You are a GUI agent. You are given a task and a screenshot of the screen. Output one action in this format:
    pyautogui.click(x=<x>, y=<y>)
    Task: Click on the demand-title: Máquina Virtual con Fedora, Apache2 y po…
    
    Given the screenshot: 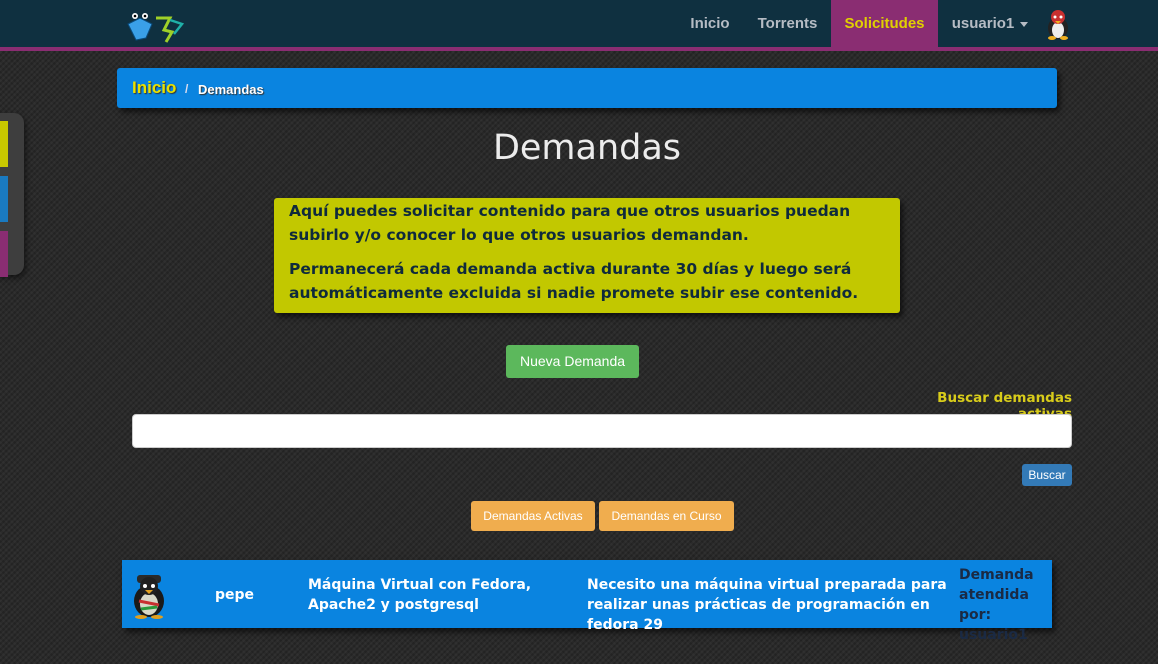 What is the action you would take?
    pyautogui.click(x=444, y=595)
    